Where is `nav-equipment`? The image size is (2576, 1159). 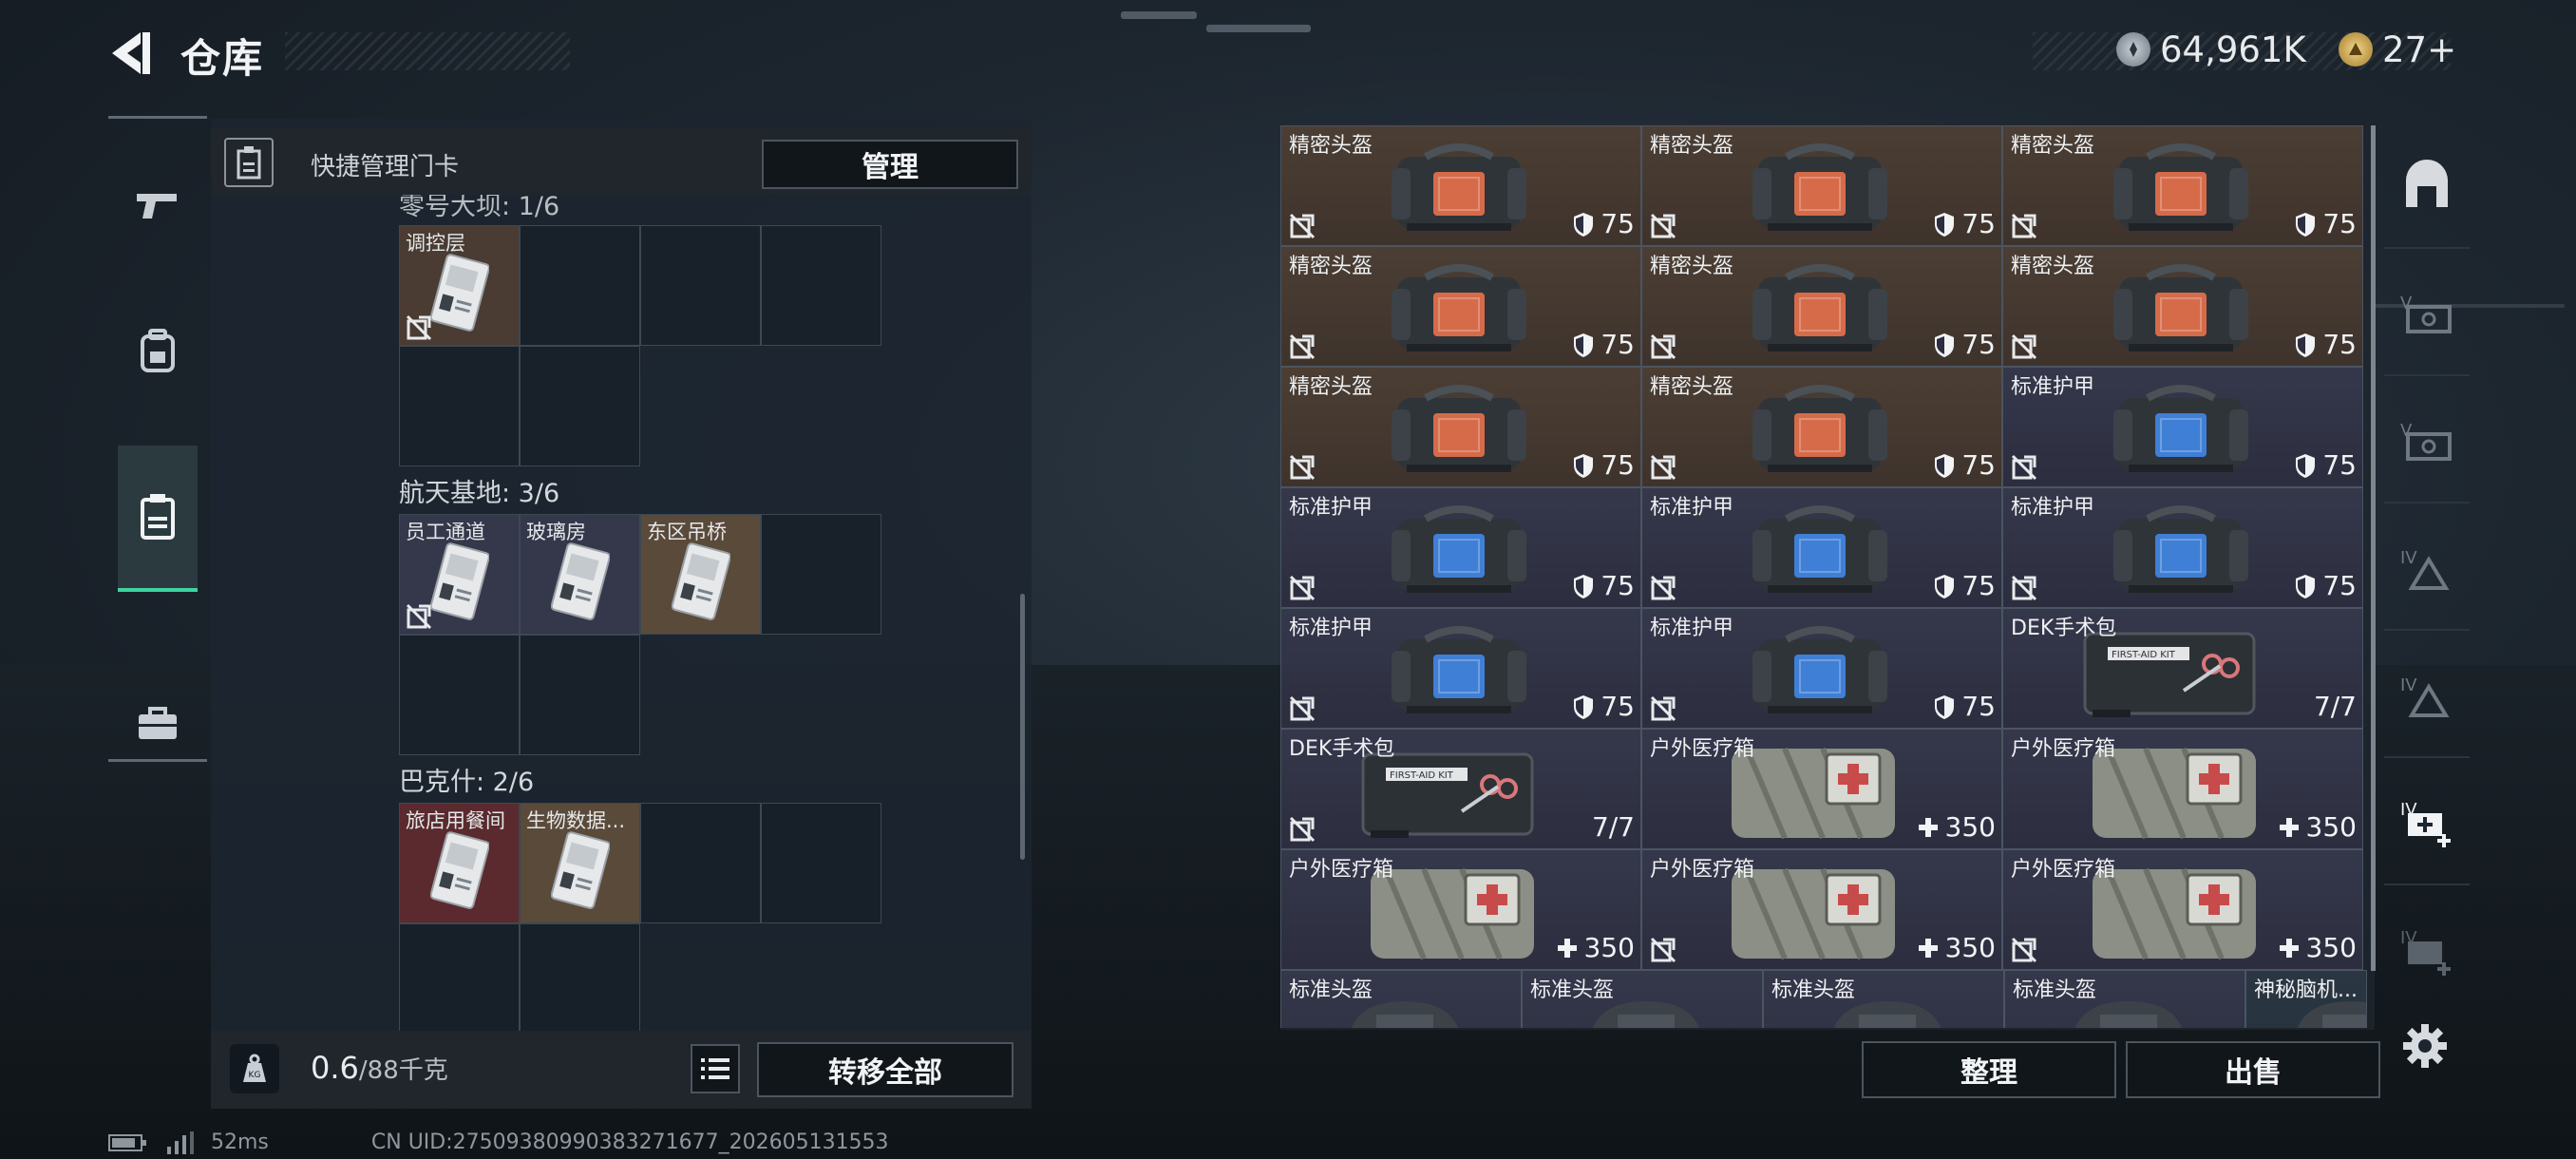
nav-equipment is located at coordinates (158, 351).